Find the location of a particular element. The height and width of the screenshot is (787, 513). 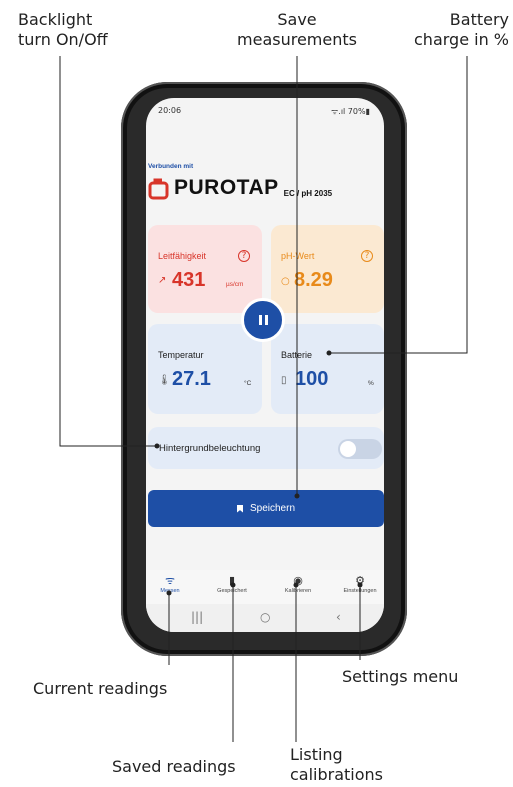

leader-backlight is located at coordinates (108, 251).